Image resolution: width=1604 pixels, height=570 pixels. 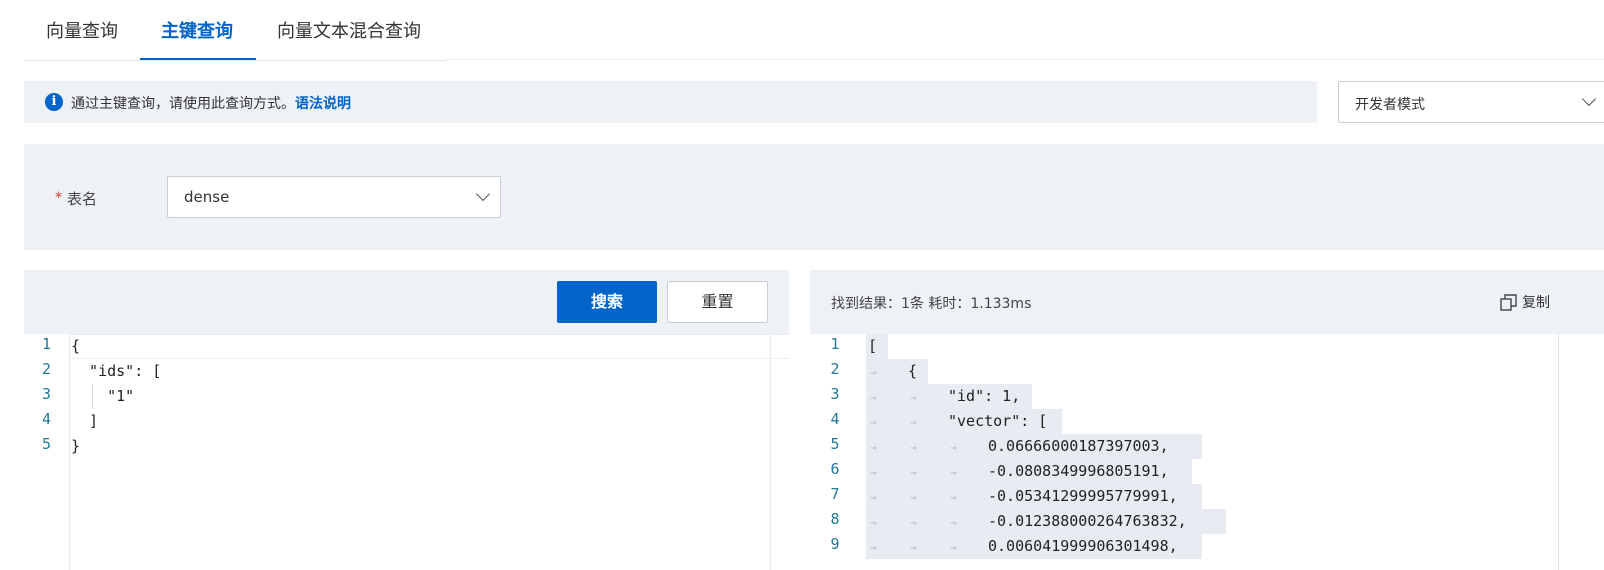 What do you see at coordinates (835, 544) in the screenshot?
I see `line-number: 9` at bounding box center [835, 544].